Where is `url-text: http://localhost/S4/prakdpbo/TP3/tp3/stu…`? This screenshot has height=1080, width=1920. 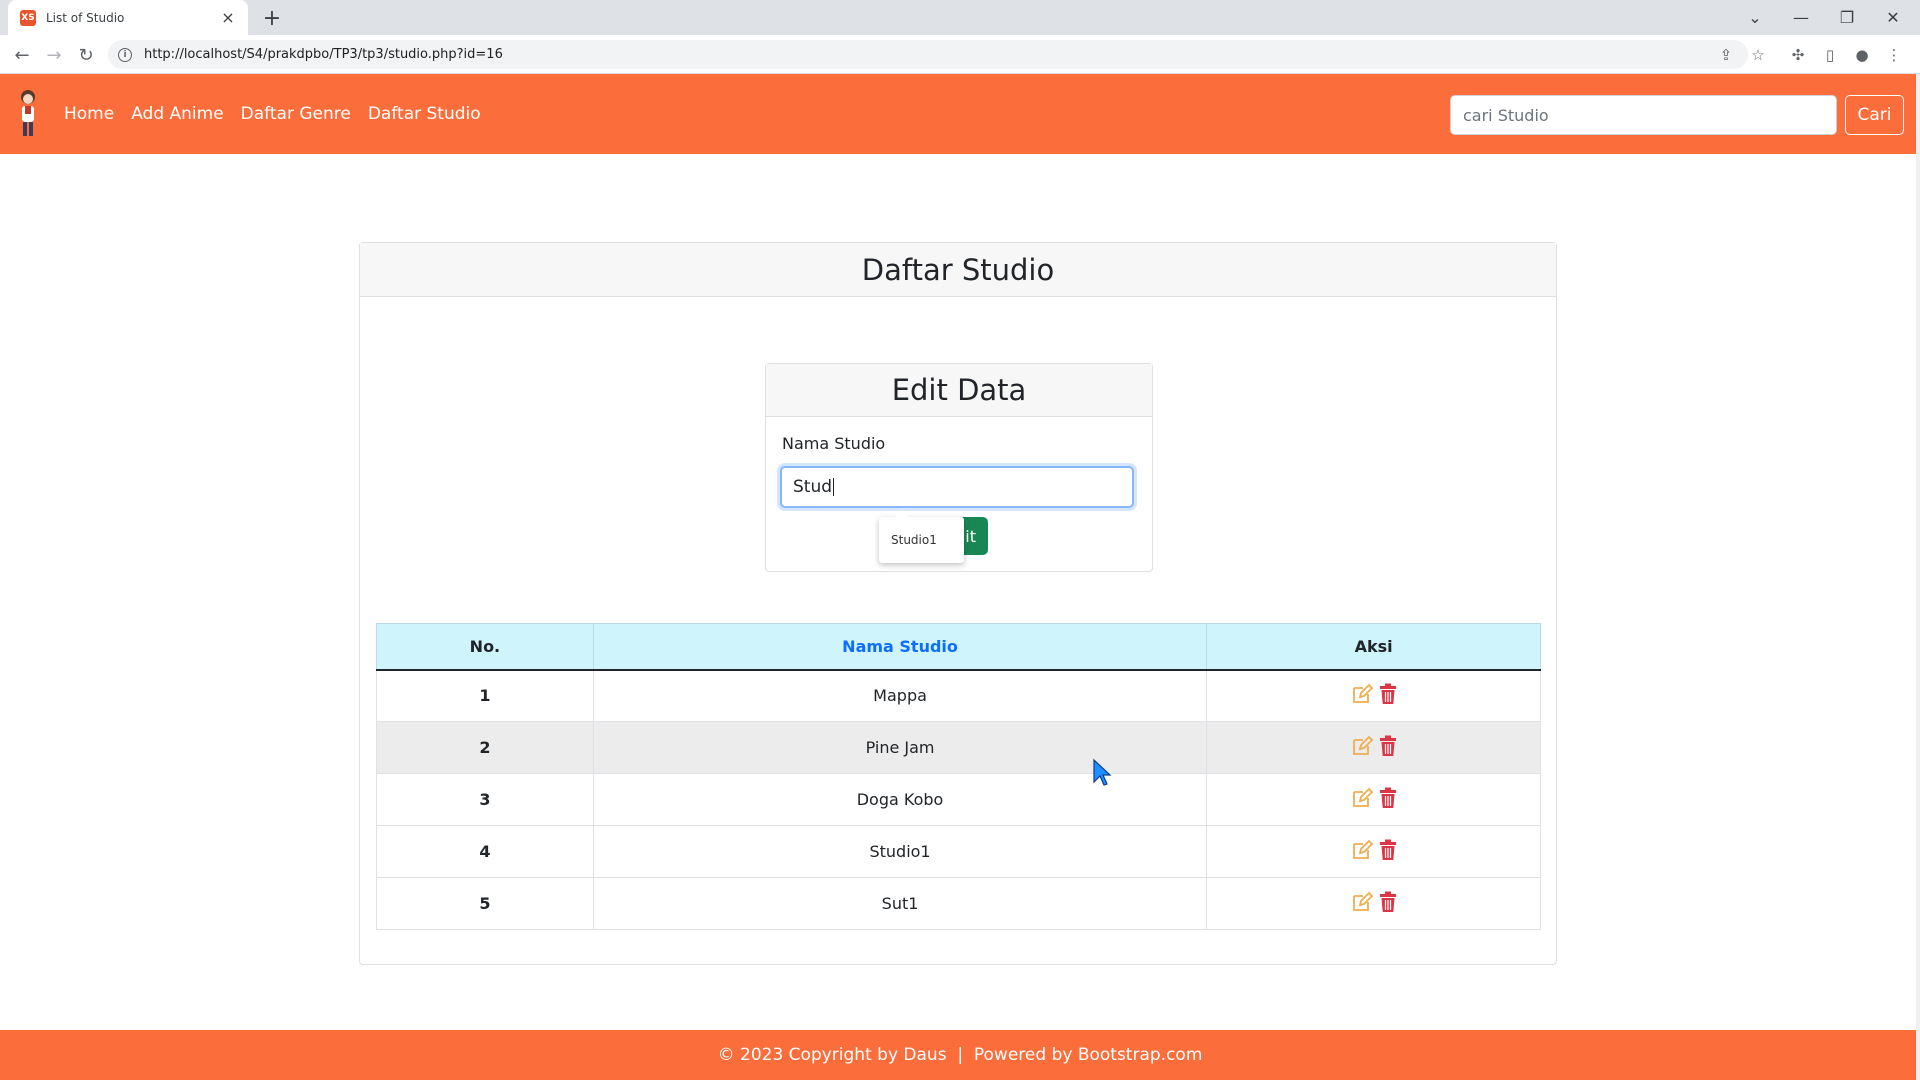
url-text: http://localhost/S4/prakdpbo/TP3/tp3/stu… is located at coordinates (323, 54).